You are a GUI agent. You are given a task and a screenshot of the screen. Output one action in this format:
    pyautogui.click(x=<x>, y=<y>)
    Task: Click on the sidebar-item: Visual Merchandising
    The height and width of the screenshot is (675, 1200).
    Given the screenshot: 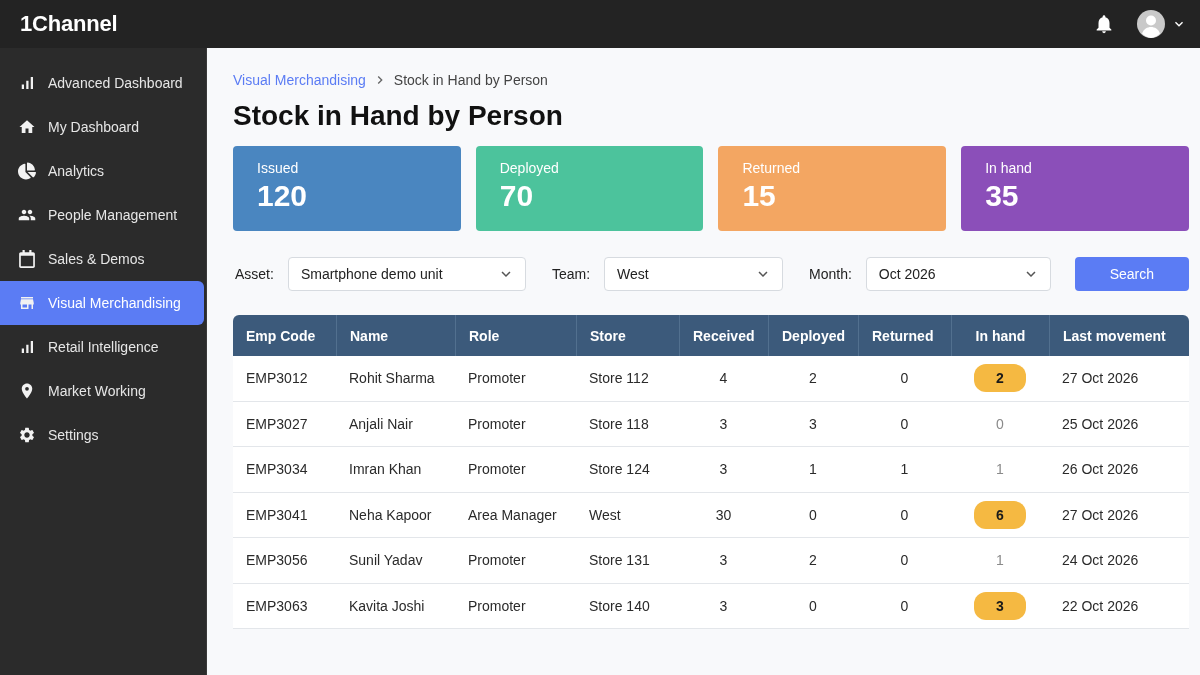 What is the action you would take?
    pyautogui.click(x=102, y=303)
    